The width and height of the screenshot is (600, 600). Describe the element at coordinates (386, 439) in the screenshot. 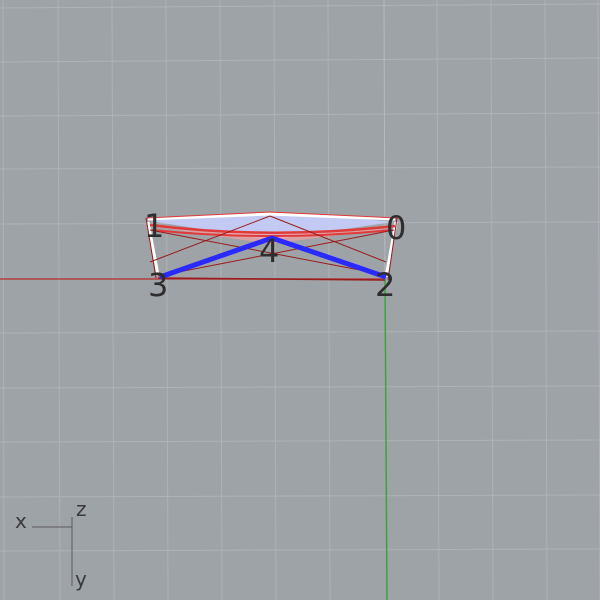

I see `y-axis-line` at that location.